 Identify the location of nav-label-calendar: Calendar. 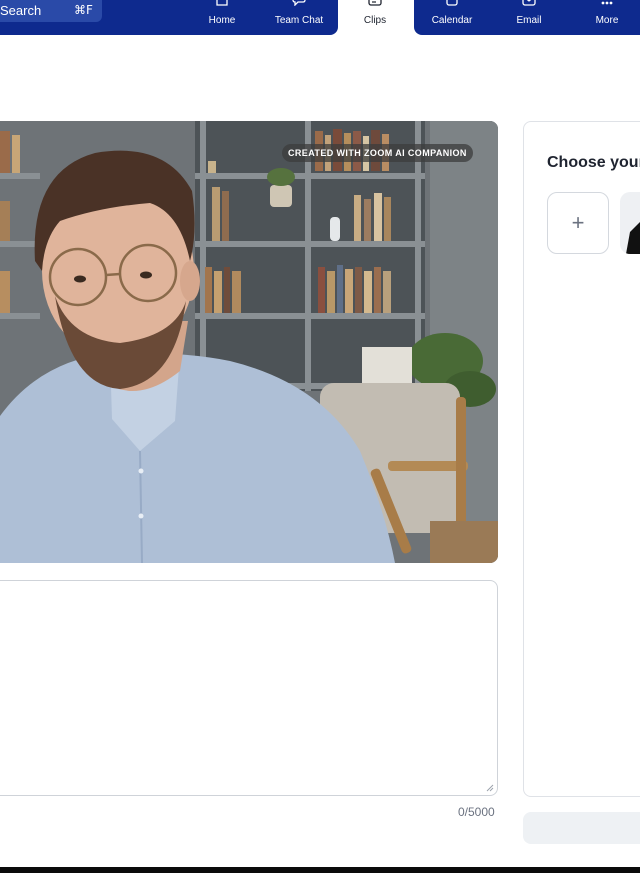
(452, 20).